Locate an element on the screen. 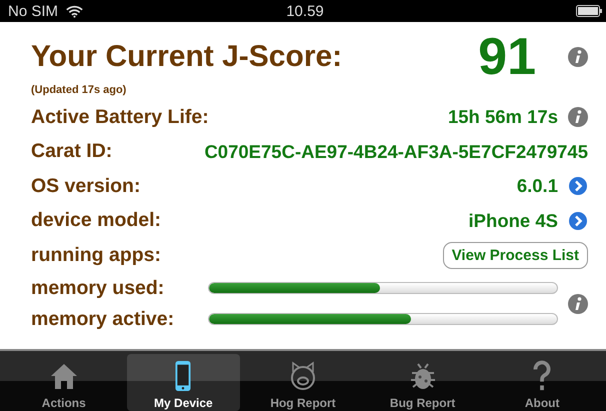 The width and height of the screenshot is (606, 411). tab: Bug Report is located at coordinates (423, 382).